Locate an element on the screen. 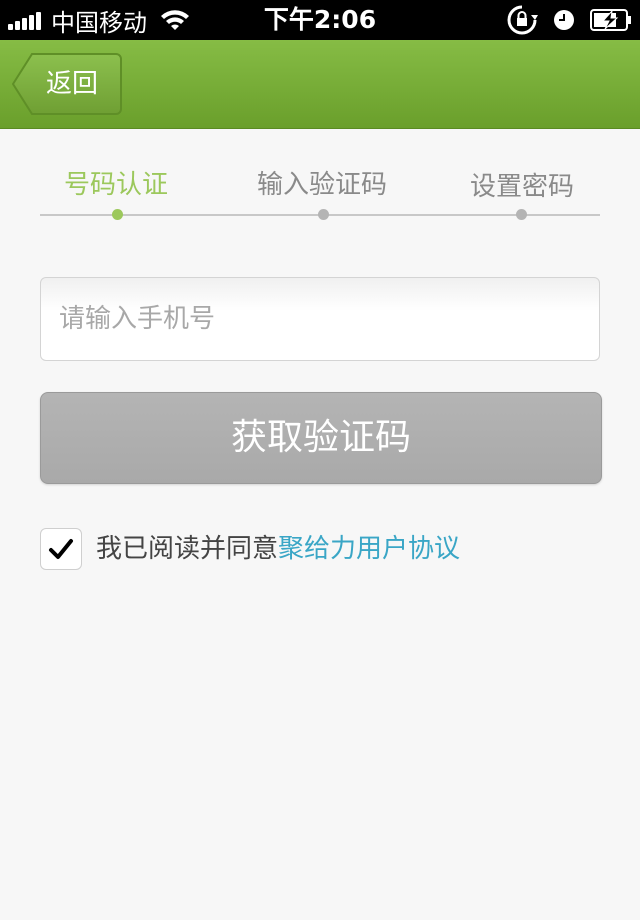 The width and height of the screenshot is (640, 920). status-right is located at coordinates (562, 20).